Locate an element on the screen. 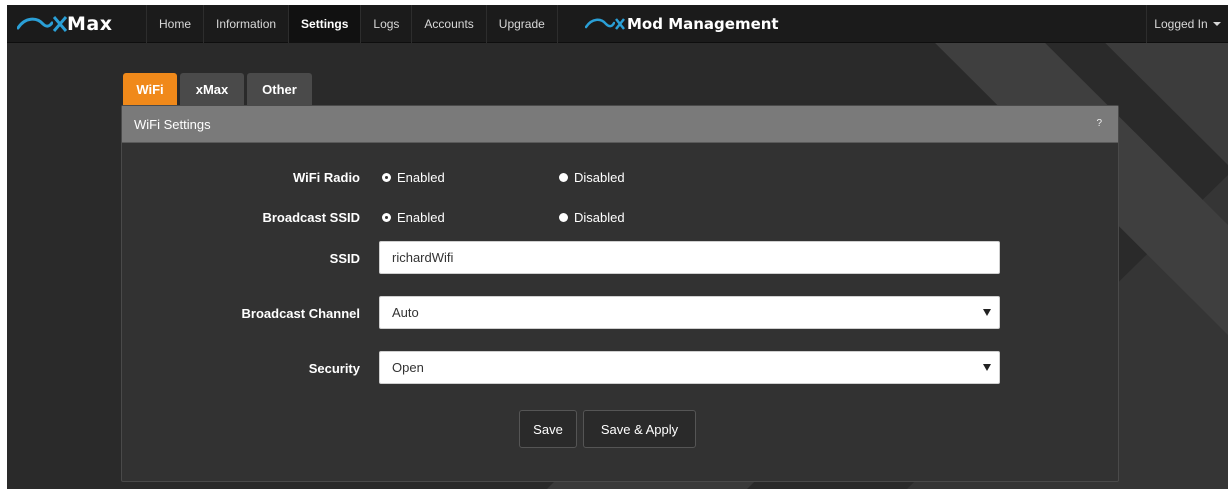 This screenshot has height=489, width=1228. wifi-radio-enabled: Enabled is located at coordinates (413, 177).